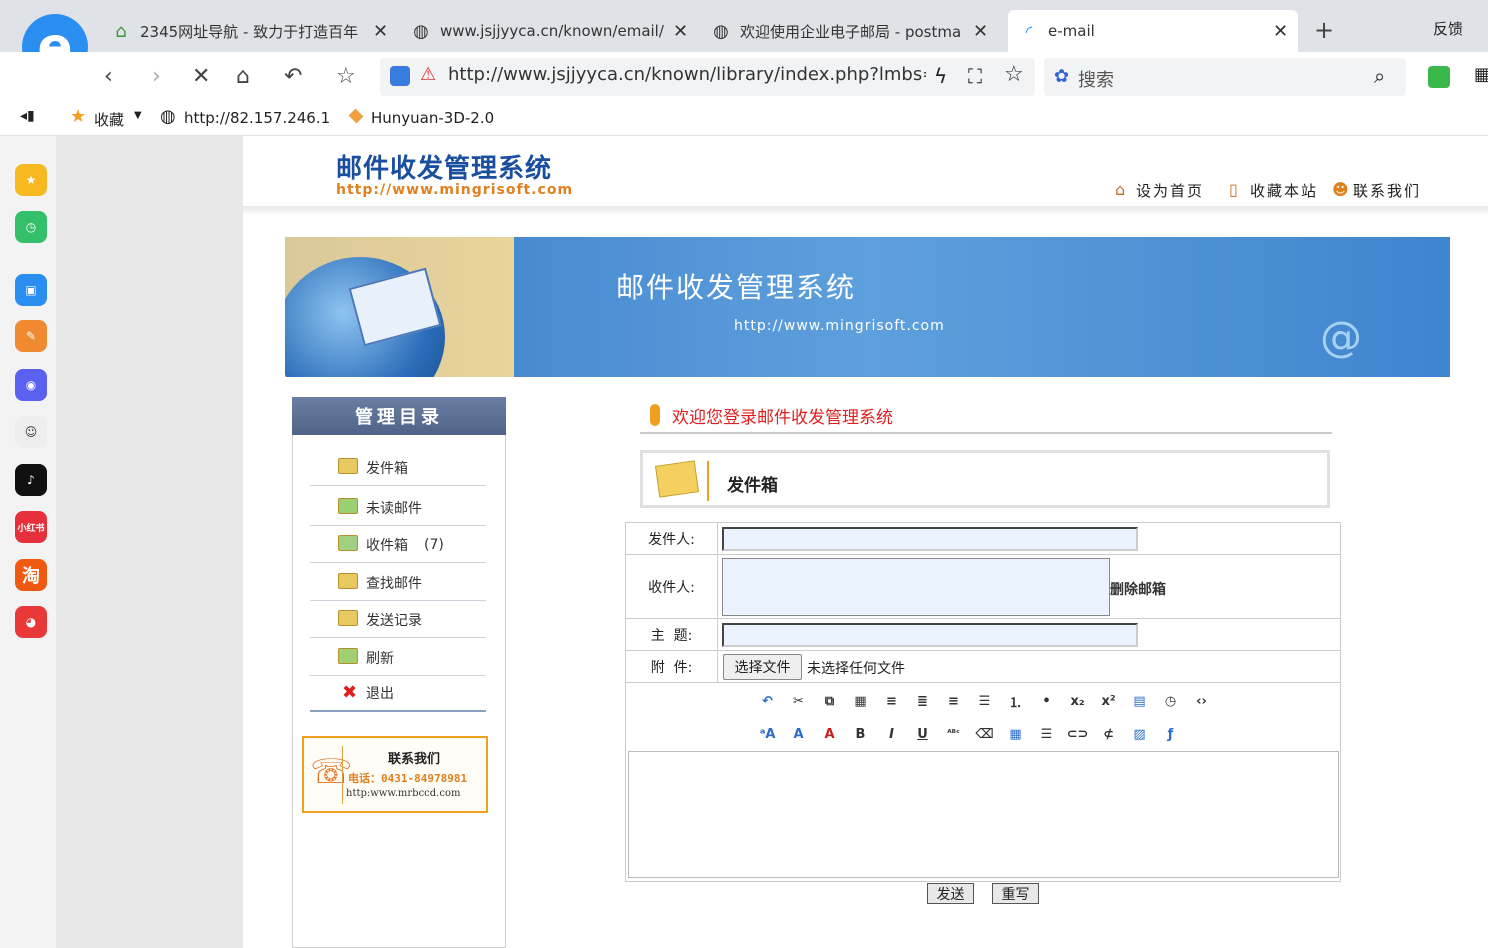 This screenshot has width=1488, height=948. What do you see at coordinates (983, 814) in the screenshot?
I see `message-editor` at bounding box center [983, 814].